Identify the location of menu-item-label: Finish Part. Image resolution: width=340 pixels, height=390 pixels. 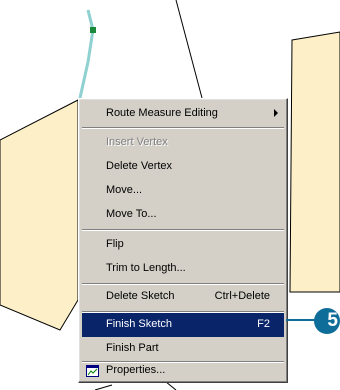
(132, 348).